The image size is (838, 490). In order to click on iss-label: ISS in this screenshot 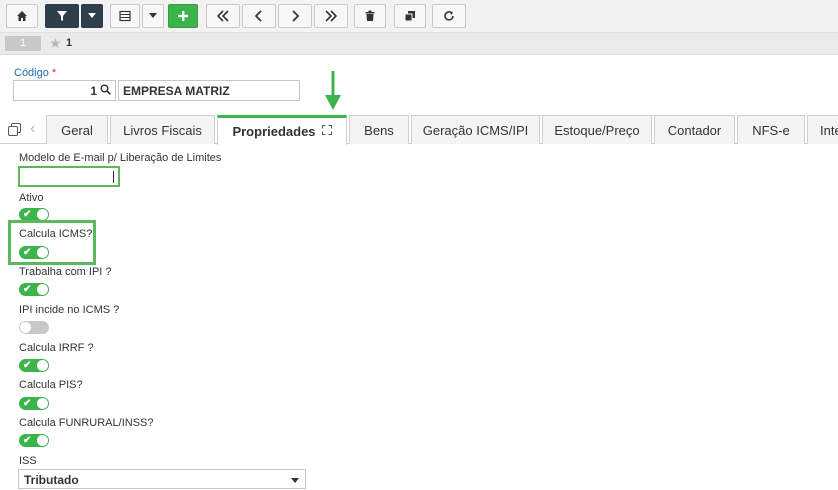, I will do `click(28, 461)`.